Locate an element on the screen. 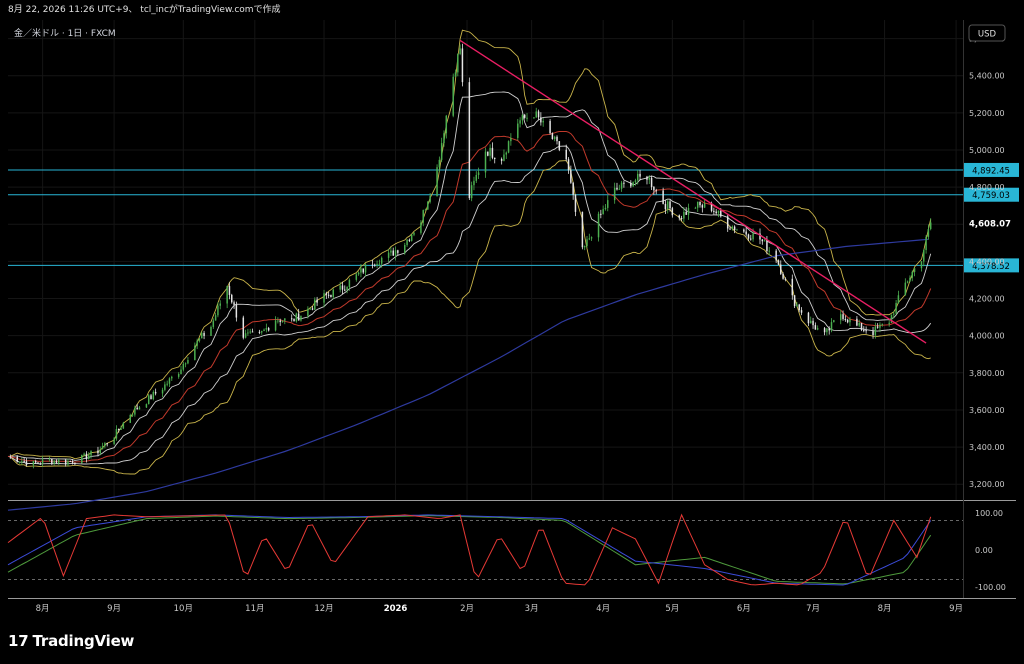 This screenshot has height=664, width=1024. price-tick-label: 5,200.00 is located at coordinates (987, 113).